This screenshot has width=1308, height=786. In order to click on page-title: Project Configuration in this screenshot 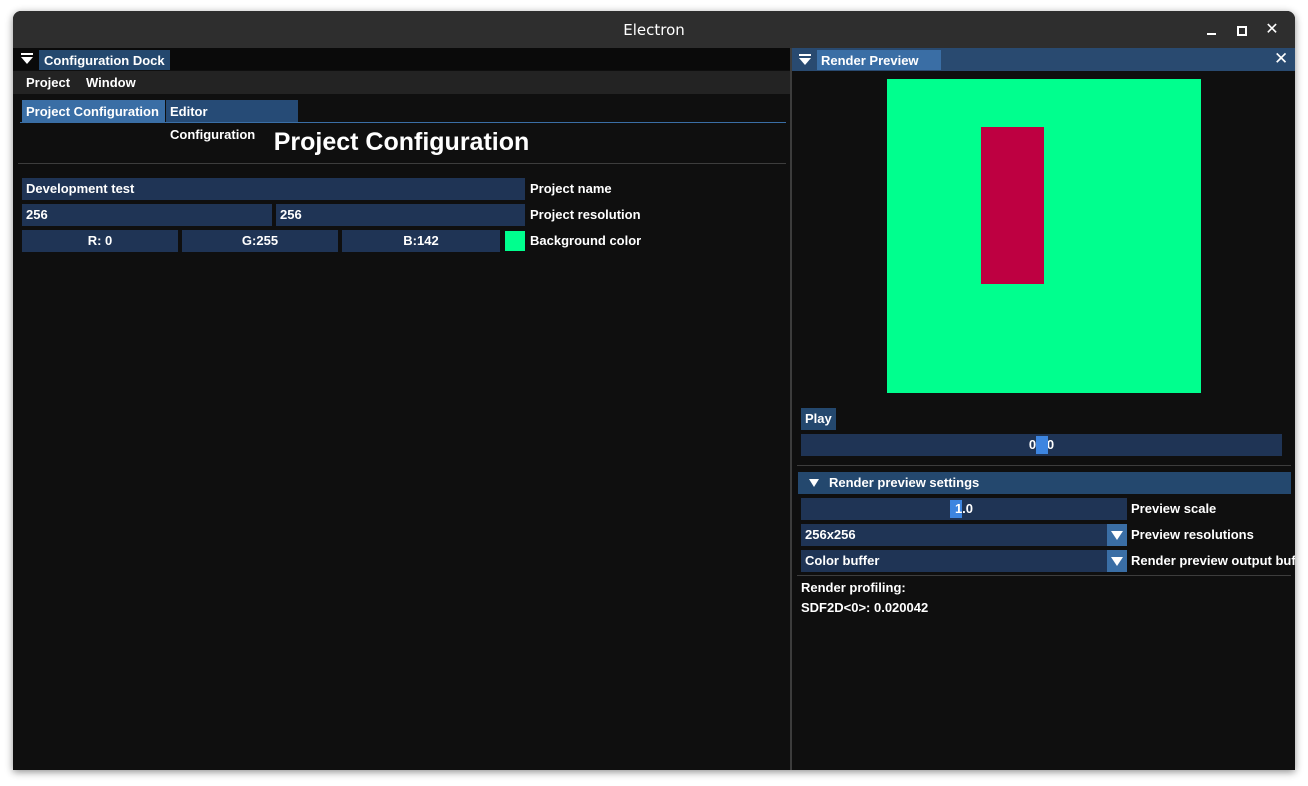, I will do `click(401, 142)`.